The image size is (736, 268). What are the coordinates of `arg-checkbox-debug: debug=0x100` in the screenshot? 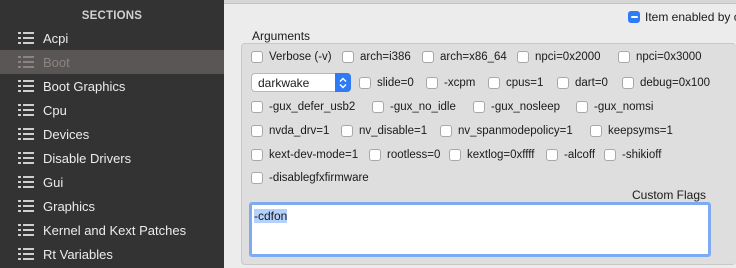 It's located at (666, 83).